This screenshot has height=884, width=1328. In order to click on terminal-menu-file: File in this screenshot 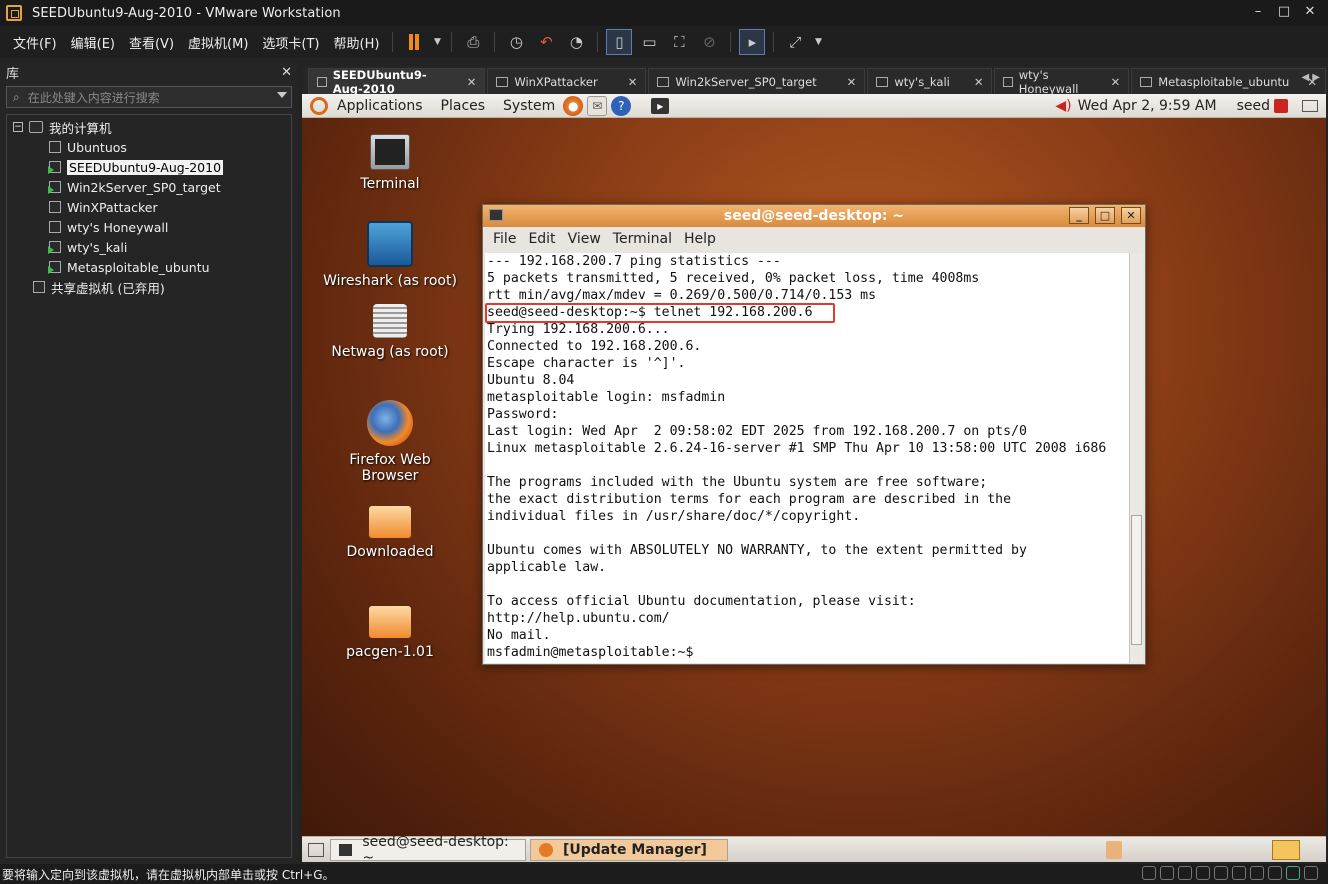, I will do `click(504, 239)`.